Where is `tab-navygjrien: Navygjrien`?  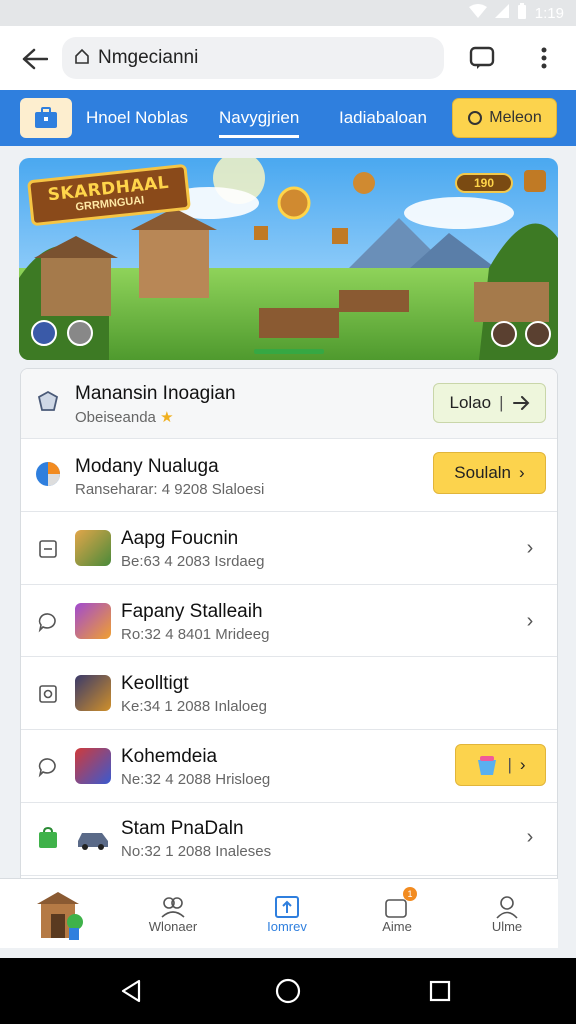 tab-navygjrien: Navygjrien is located at coordinates (259, 118).